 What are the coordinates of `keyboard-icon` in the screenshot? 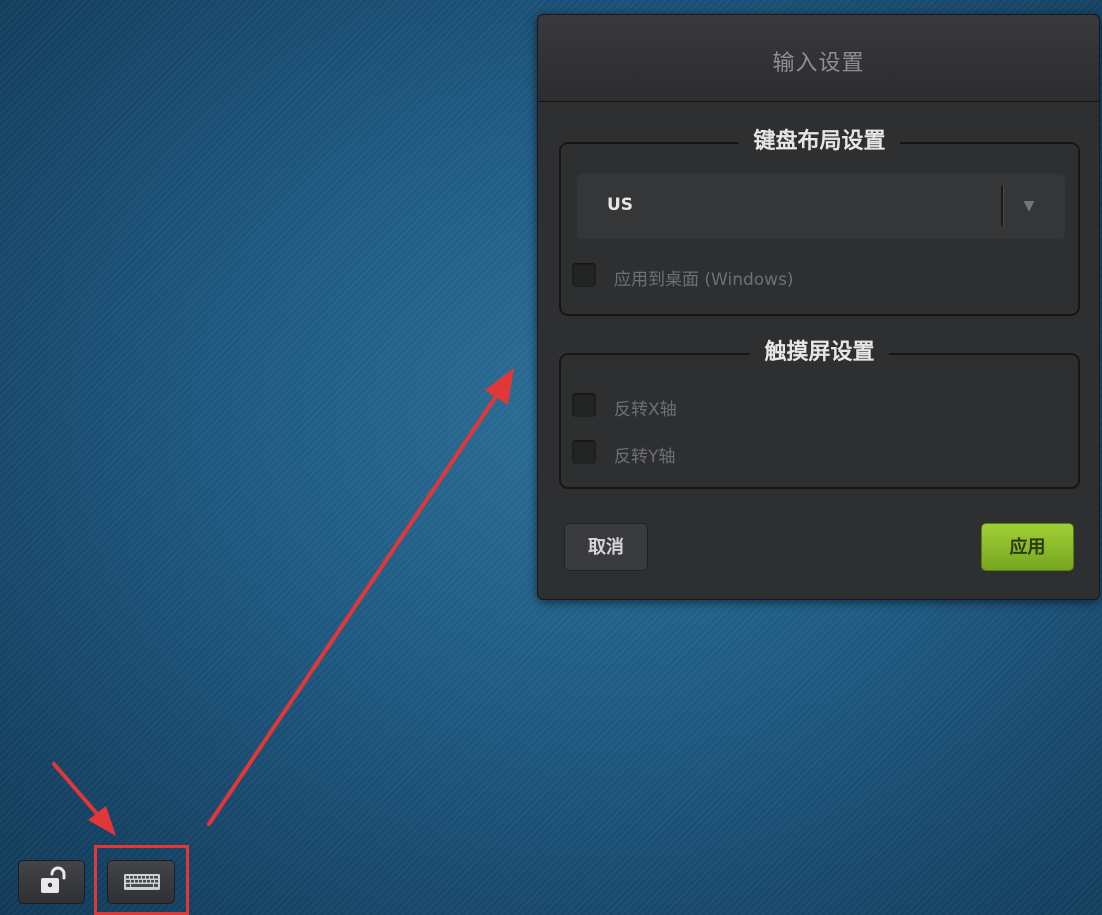 It's located at (142, 882).